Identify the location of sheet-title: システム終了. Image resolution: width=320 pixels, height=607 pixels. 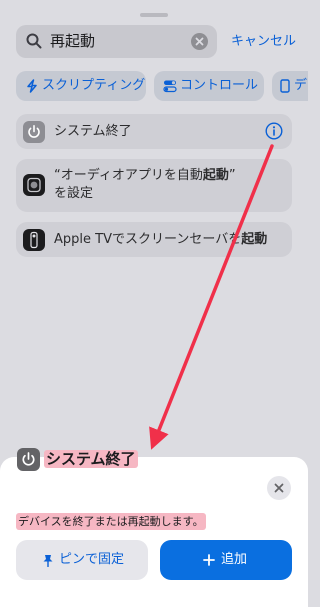
(91, 459).